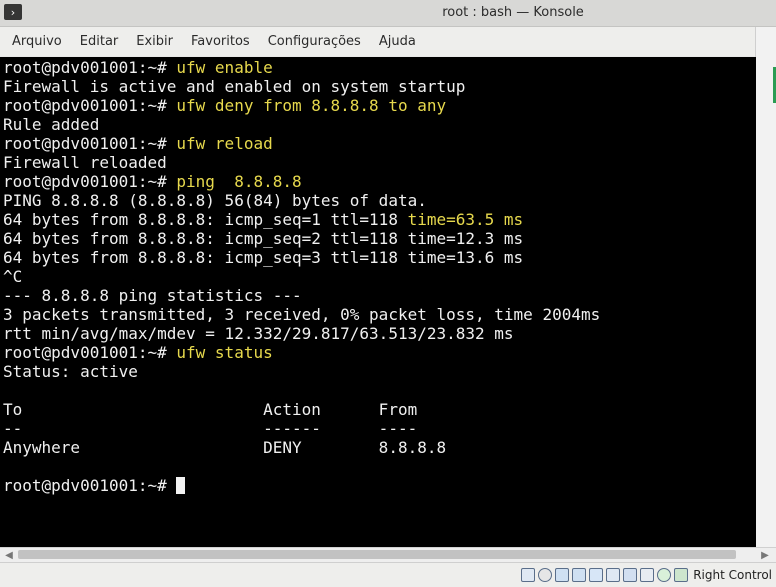 This screenshot has height=587, width=776. I want to click on shell-command: ufw reload, so click(224, 143).